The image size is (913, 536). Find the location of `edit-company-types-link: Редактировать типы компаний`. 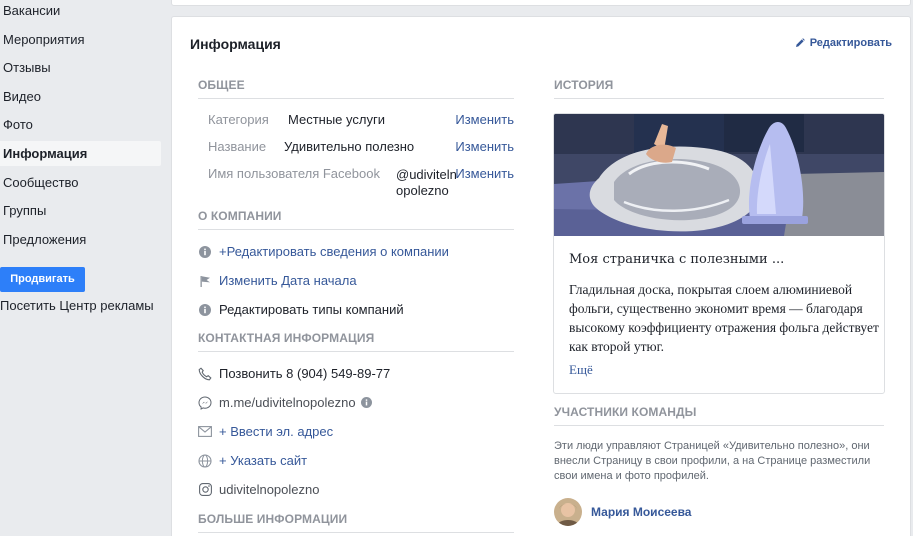

edit-company-types-link: Редактировать типы компаний is located at coordinates (301, 309).